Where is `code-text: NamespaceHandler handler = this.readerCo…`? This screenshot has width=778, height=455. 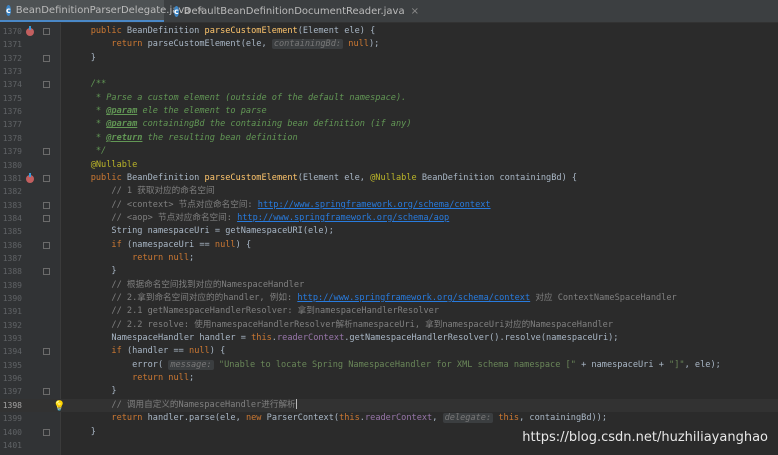 code-text: NamespaceHandler handler = this.readerCo… is located at coordinates (344, 338).